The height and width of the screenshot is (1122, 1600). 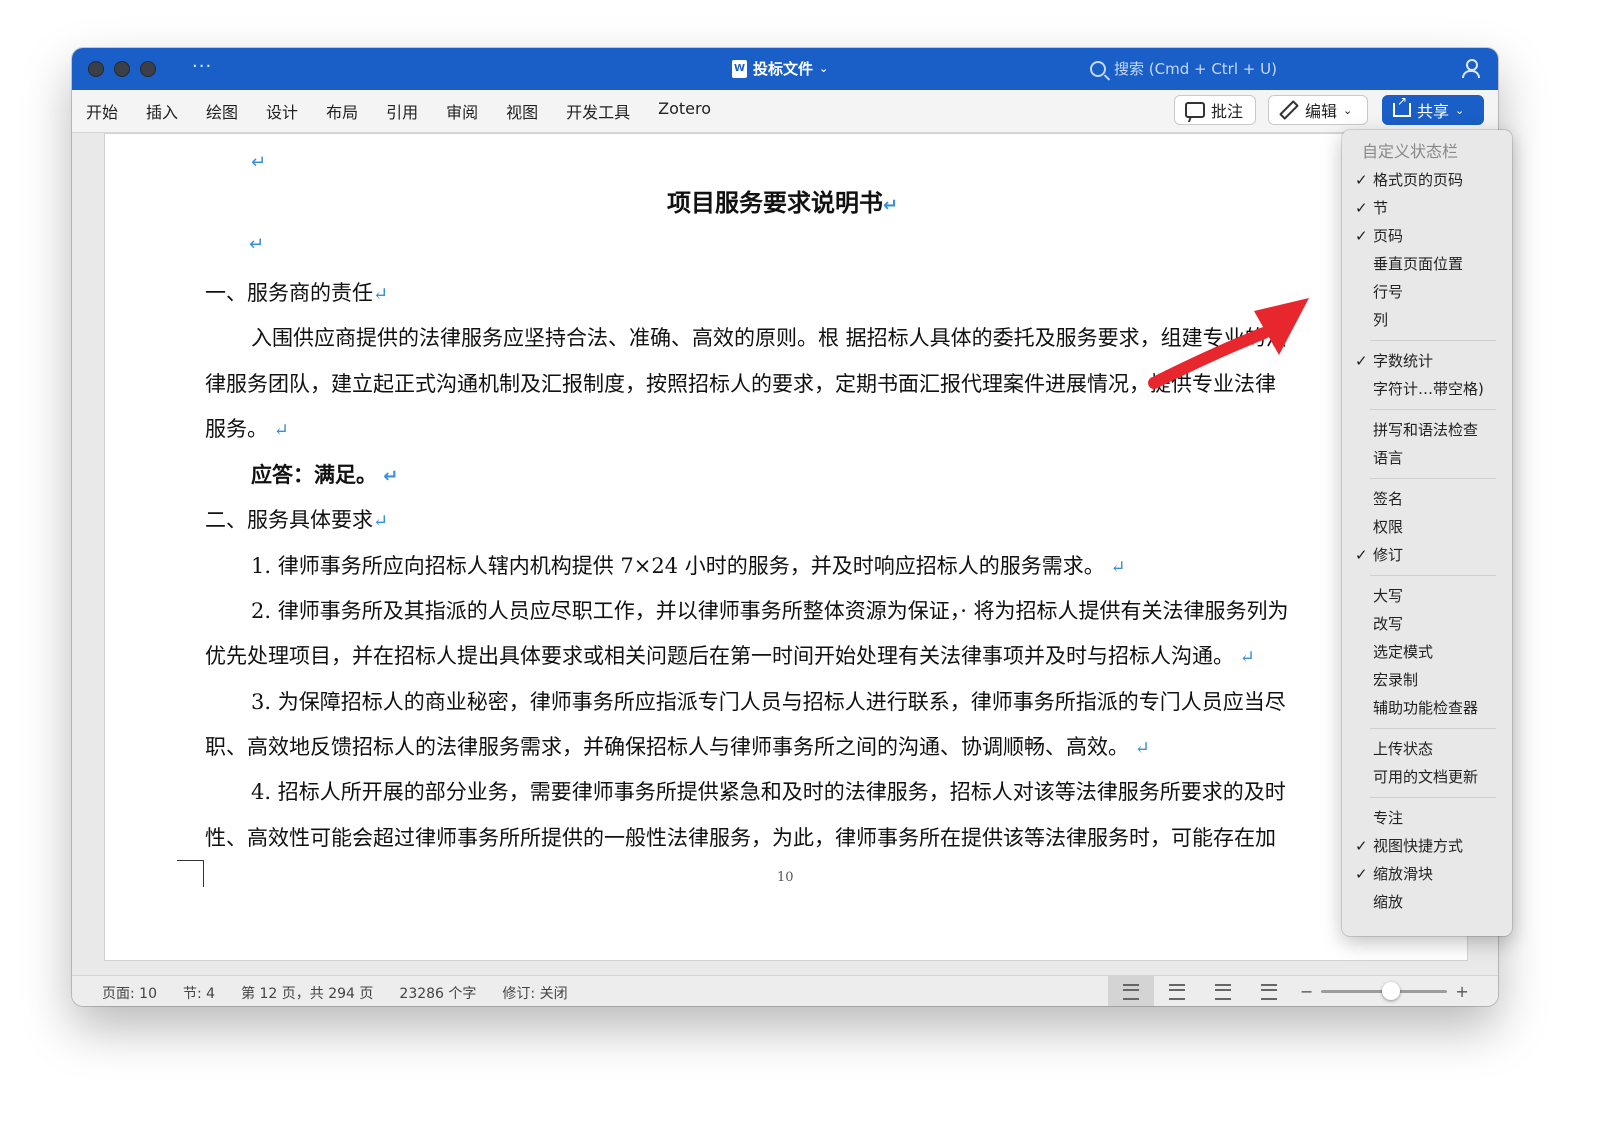 I want to click on pencil-icon, so click(x=1289, y=110).